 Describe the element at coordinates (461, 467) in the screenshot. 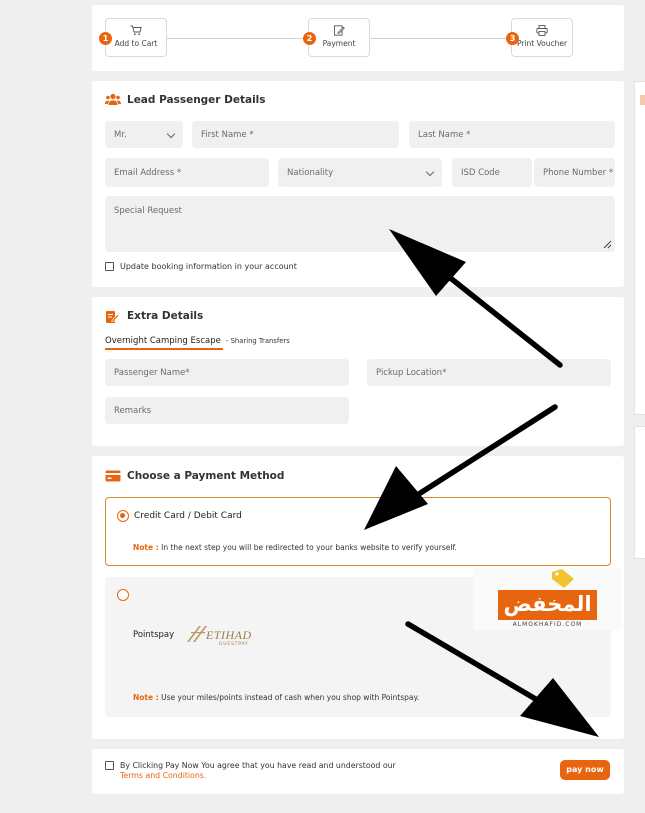

I see `arrow-down-left-icon` at that location.